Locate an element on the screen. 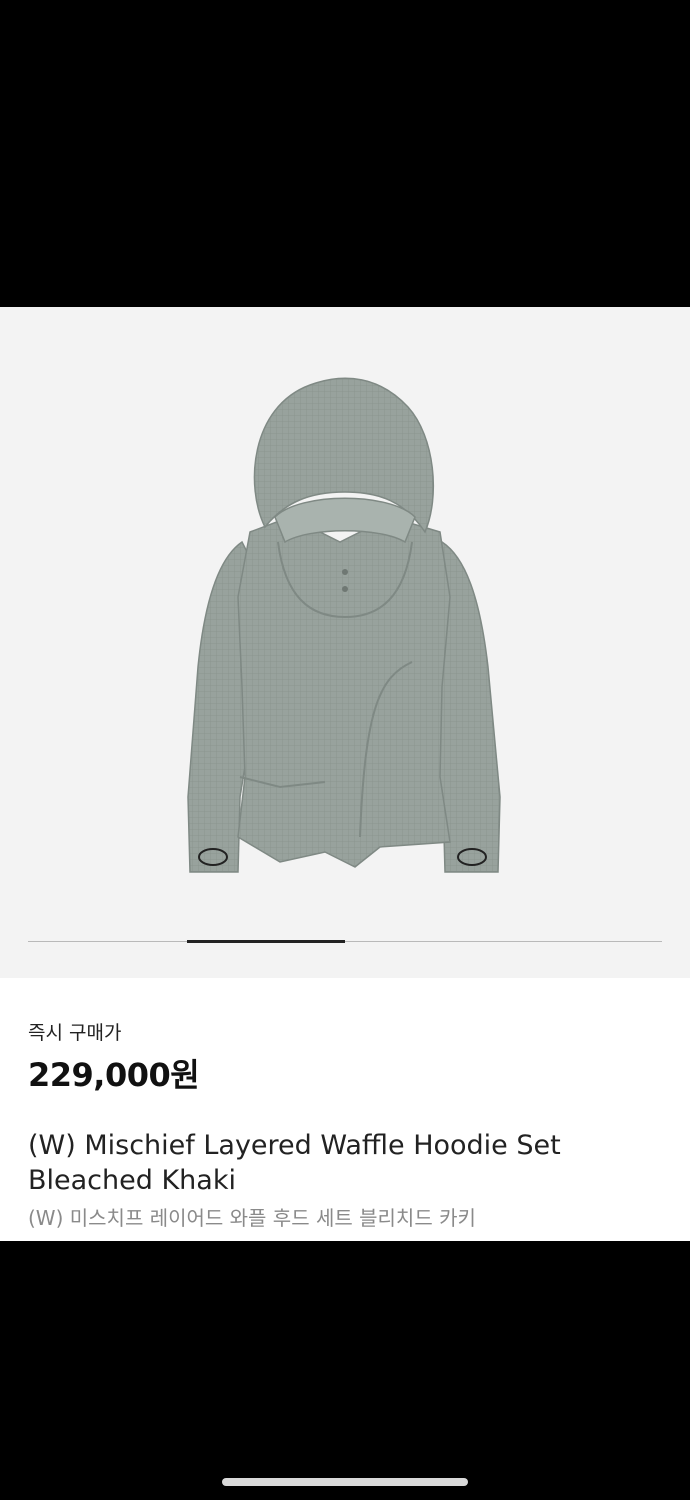  home-indicator-bar is located at coordinates (345, 1482).